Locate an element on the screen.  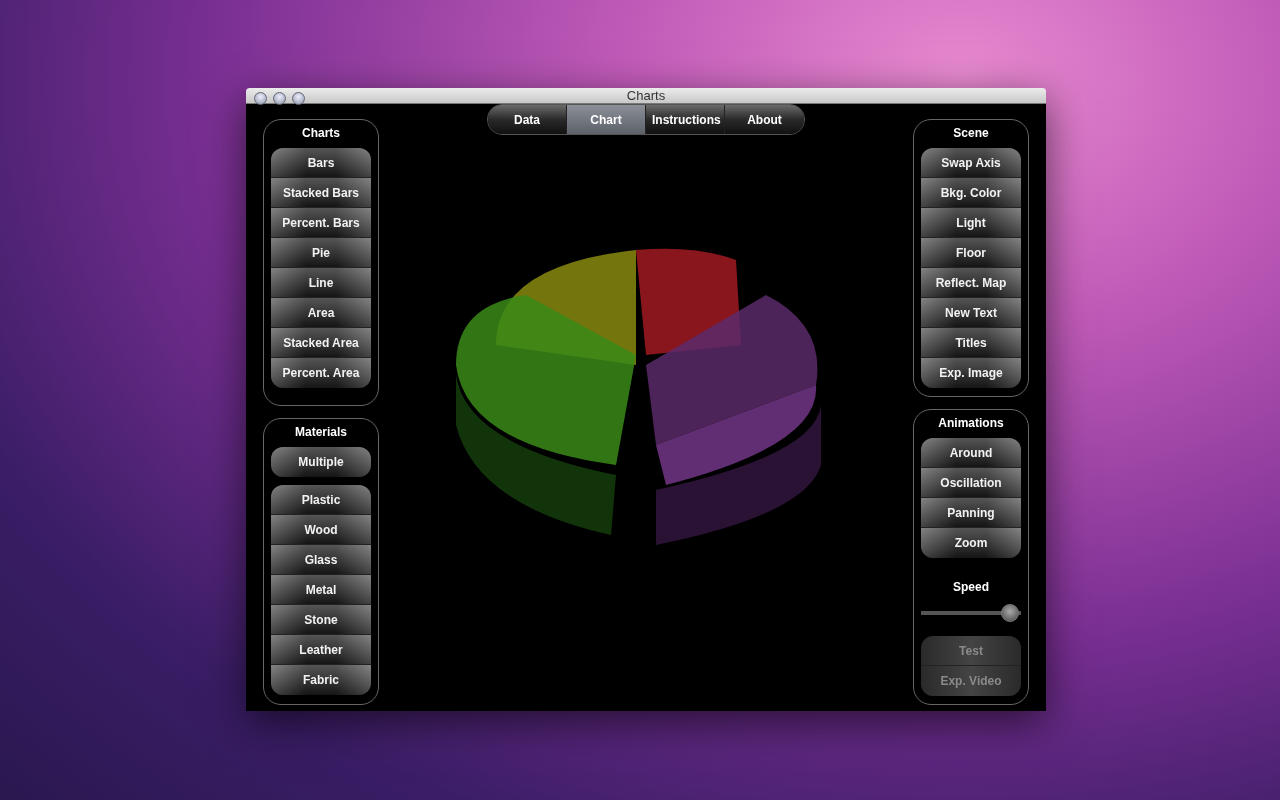
panel-button: Metal is located at coordinates (321, 590).